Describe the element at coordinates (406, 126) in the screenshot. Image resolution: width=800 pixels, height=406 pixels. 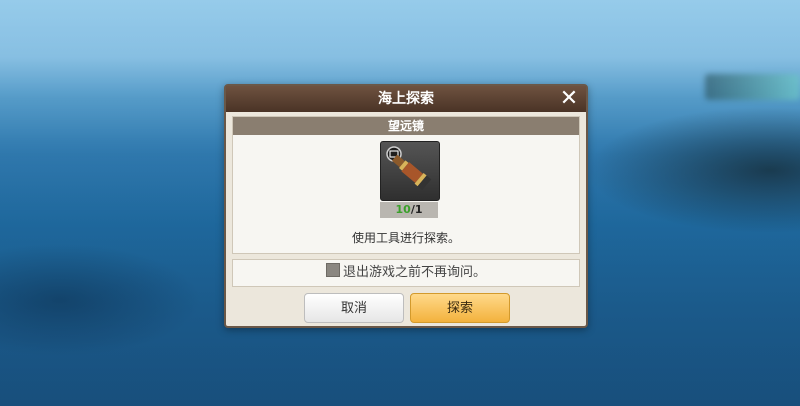
I see `item-name: 望远镜` at that location.